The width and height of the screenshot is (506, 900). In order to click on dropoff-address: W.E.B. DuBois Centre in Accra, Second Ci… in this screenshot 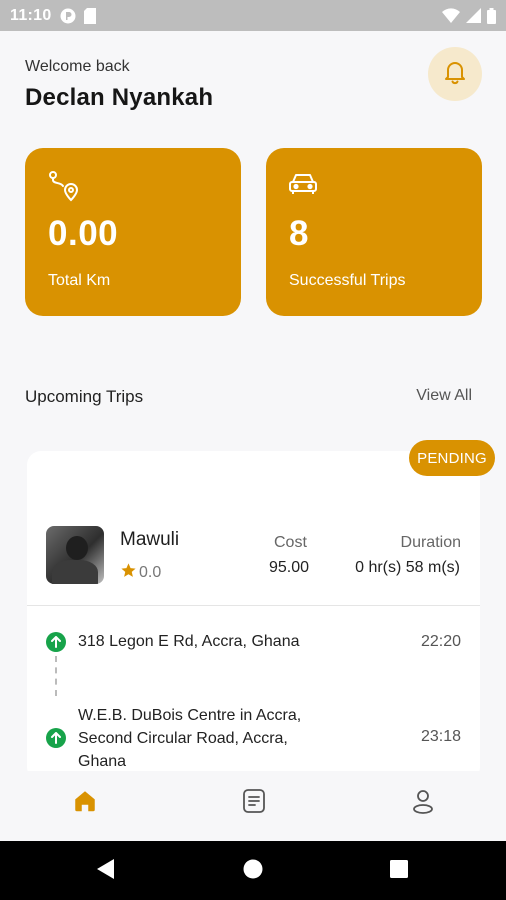, I will do `click(190, 738)`.